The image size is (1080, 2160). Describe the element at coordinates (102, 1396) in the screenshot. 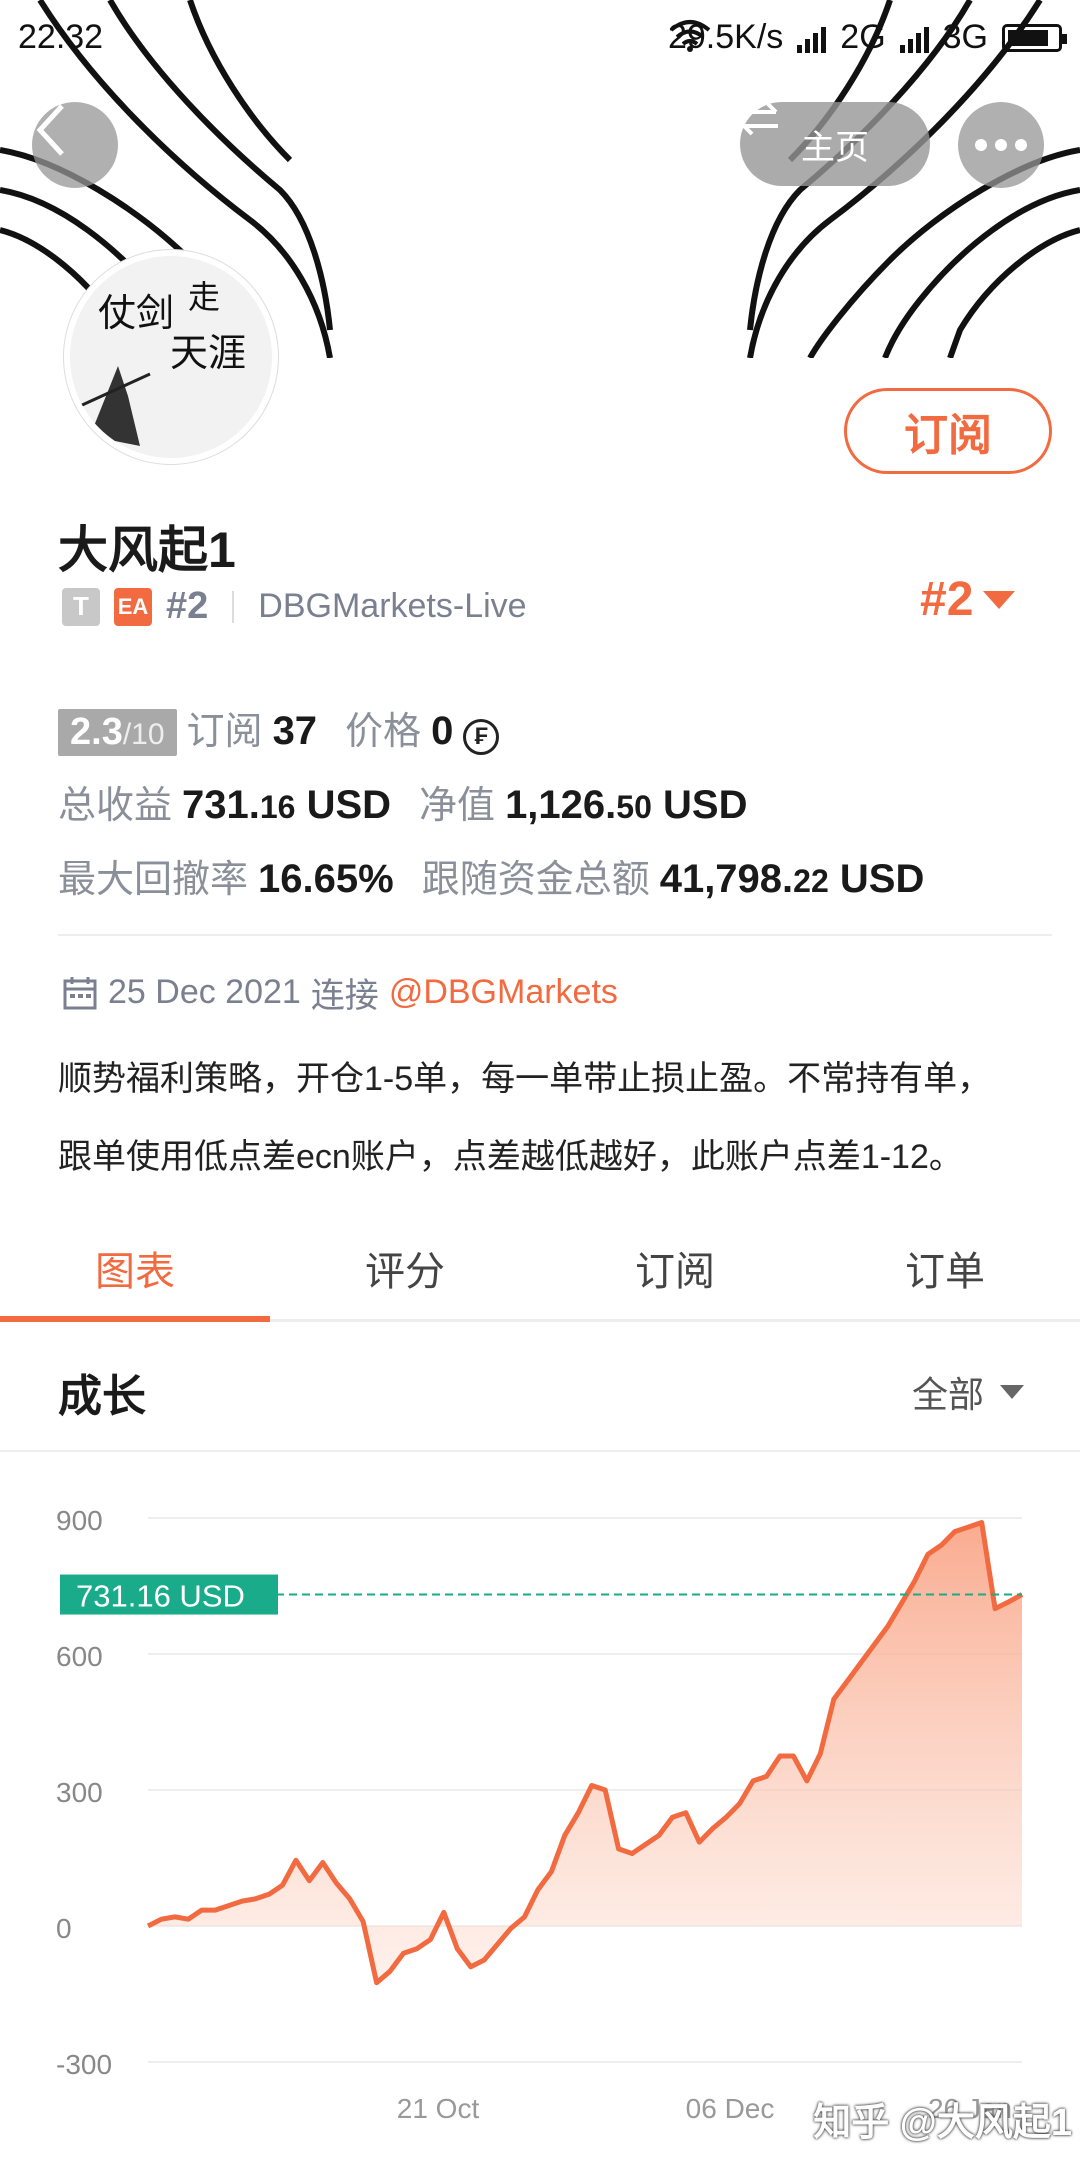

I see `section-title: 成长` at that location.